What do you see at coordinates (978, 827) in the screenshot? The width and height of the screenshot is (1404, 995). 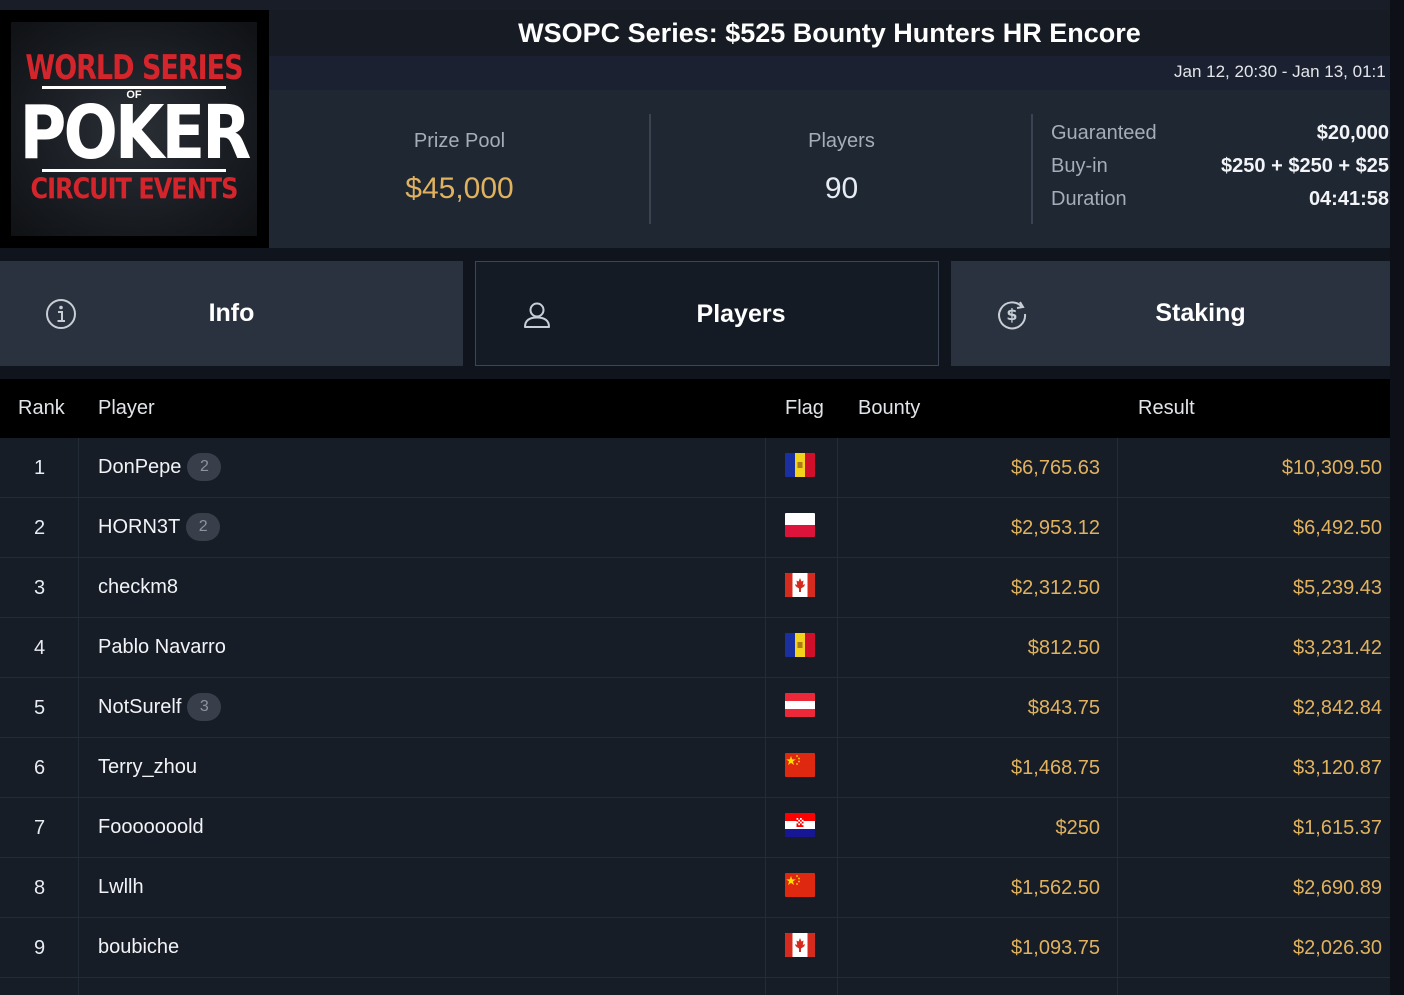 I see `bounty-cell: $250` at bounding box center [978, 827].